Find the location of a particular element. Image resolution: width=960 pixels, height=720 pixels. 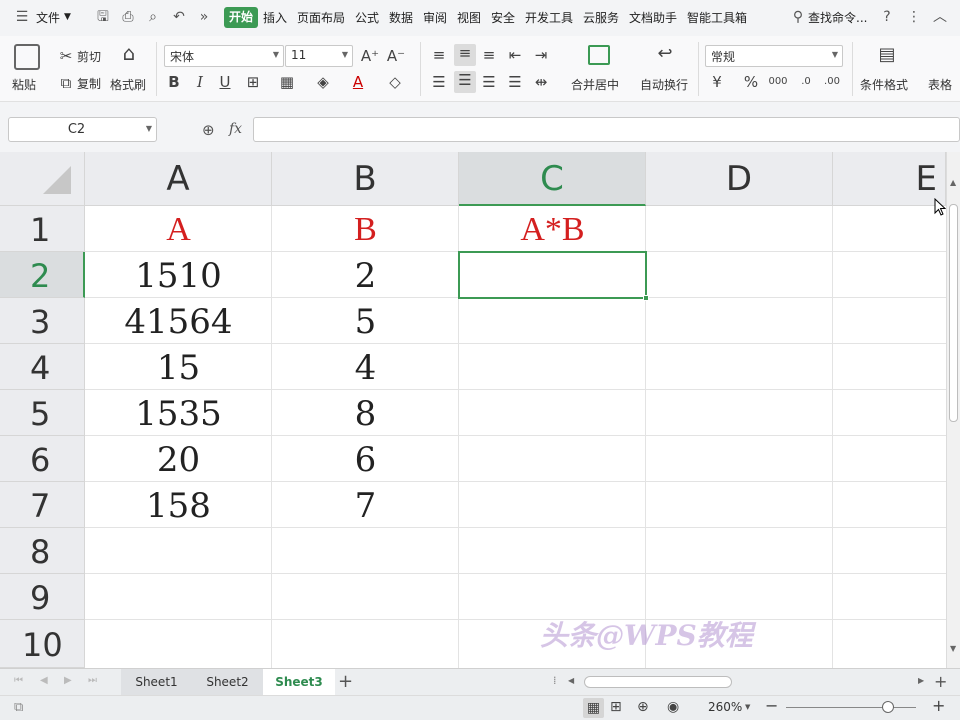

active-cell-c2 is located at coordinates (553, 276).